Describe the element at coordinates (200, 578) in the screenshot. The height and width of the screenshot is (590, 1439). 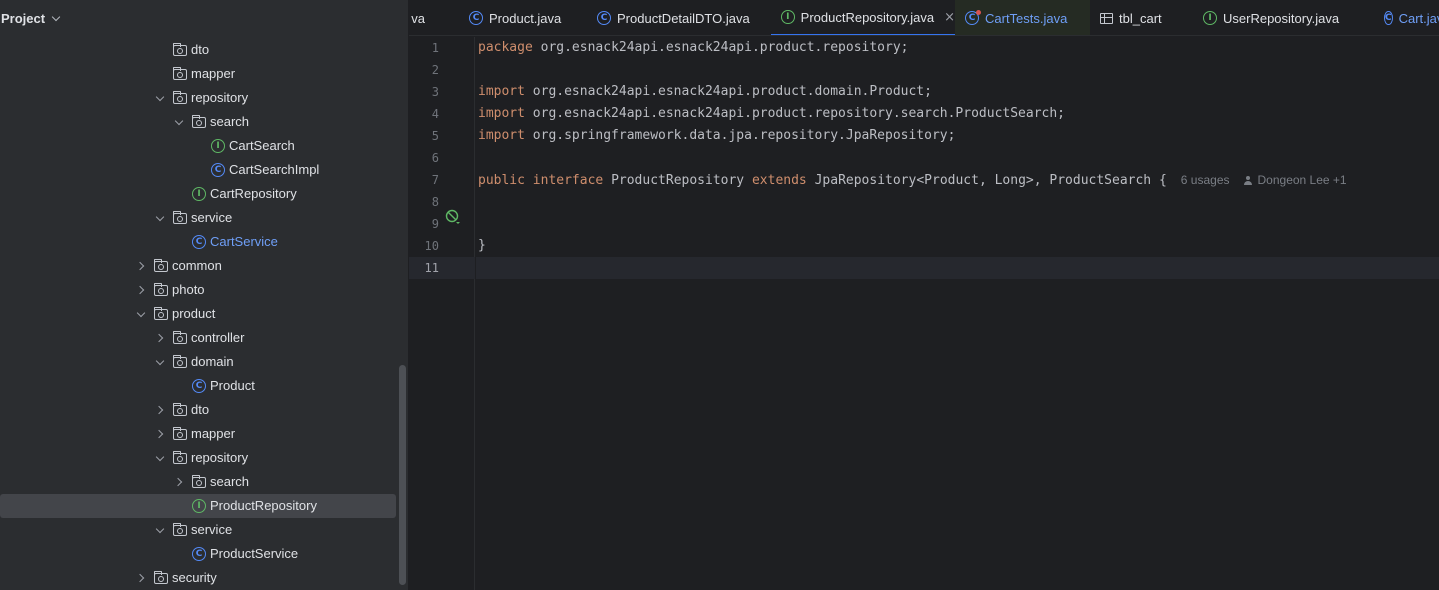
I see `tree-item-security: security` at that location.